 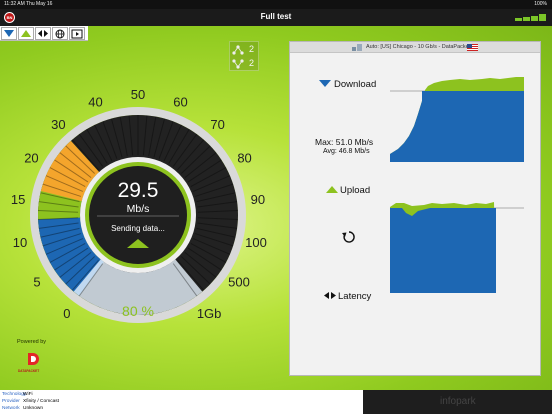 What do you see at coordinates (276, 4) in the screenshot?
I see `status-bar: 11:32 AM Thu May 16 100%` at bounding box center [276, 4].